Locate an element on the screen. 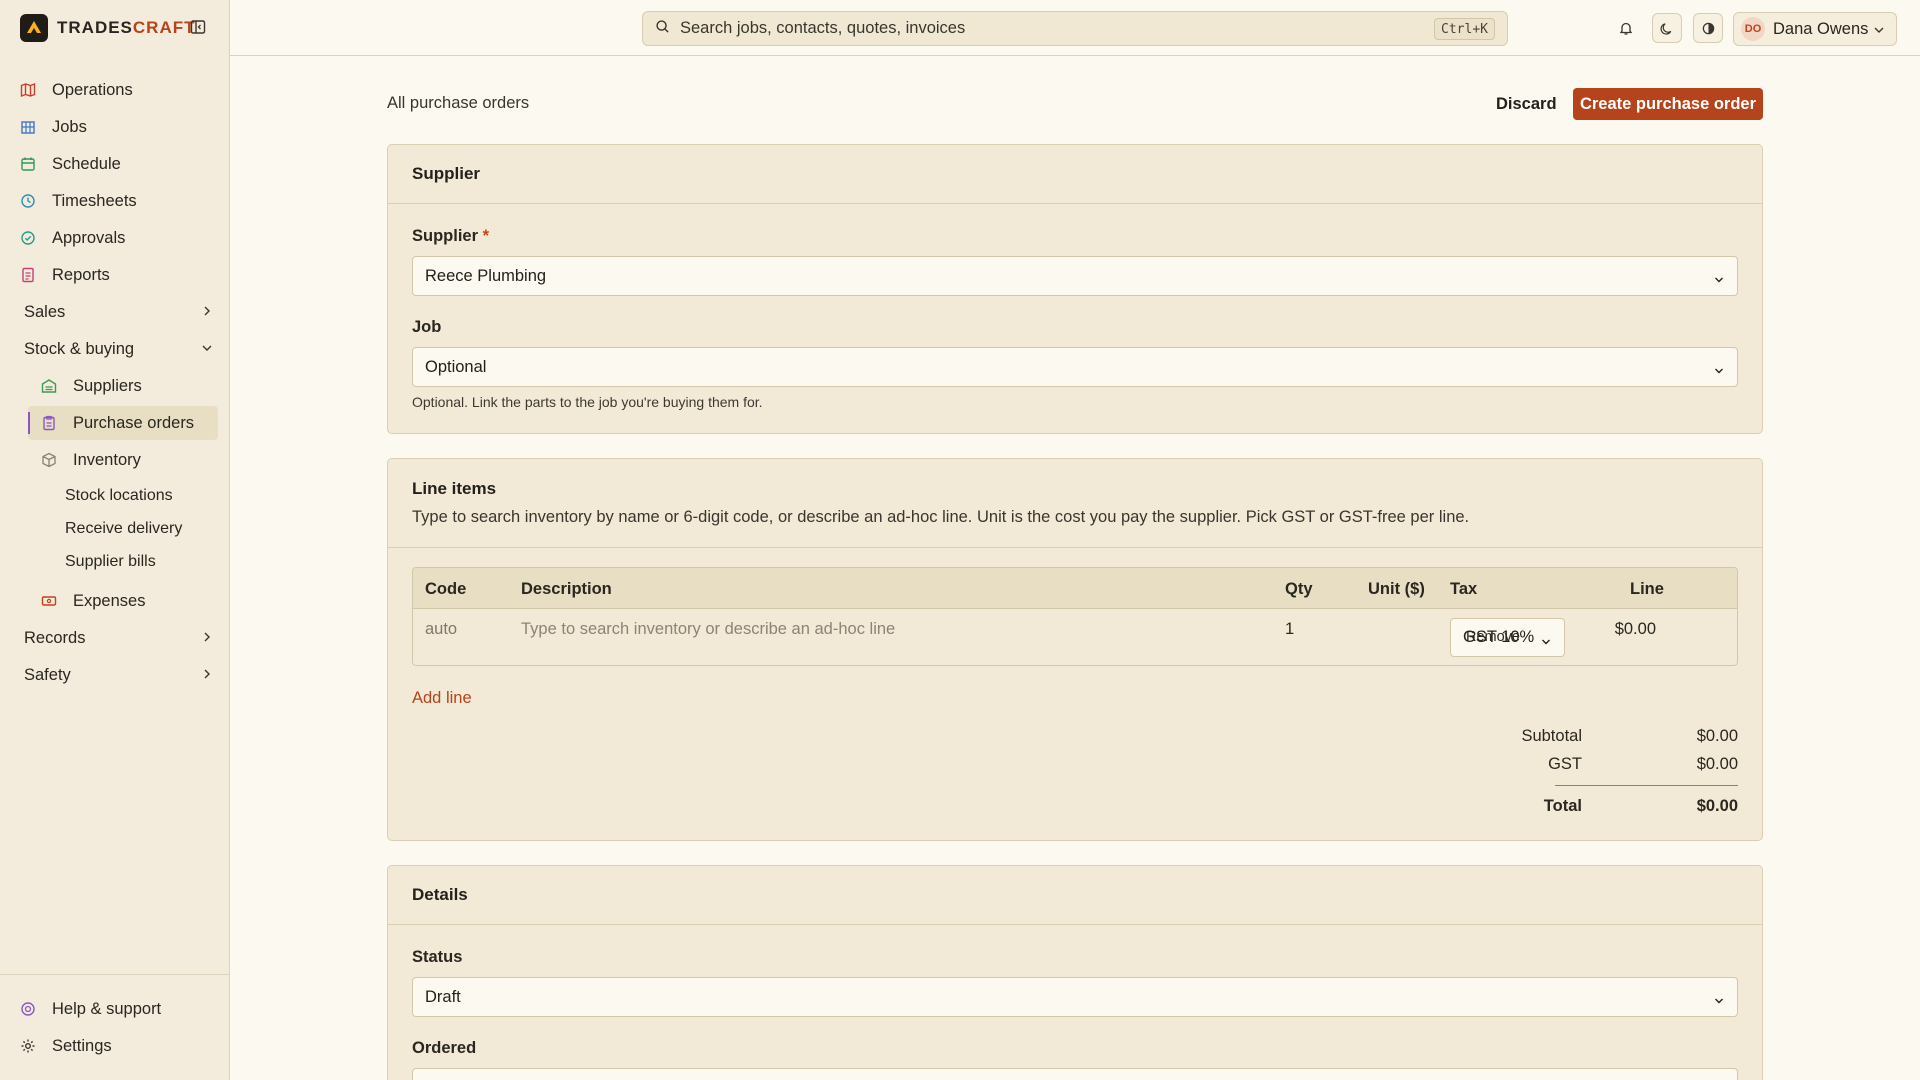  contrast-icon is located at coordinates (1708, 28).